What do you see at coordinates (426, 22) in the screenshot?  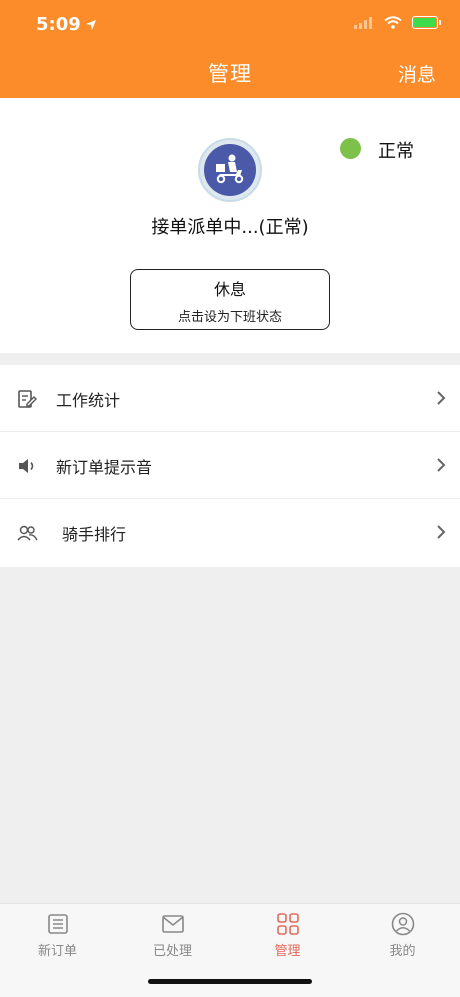 I see `battery-icon` at bounding box center [426, 22].